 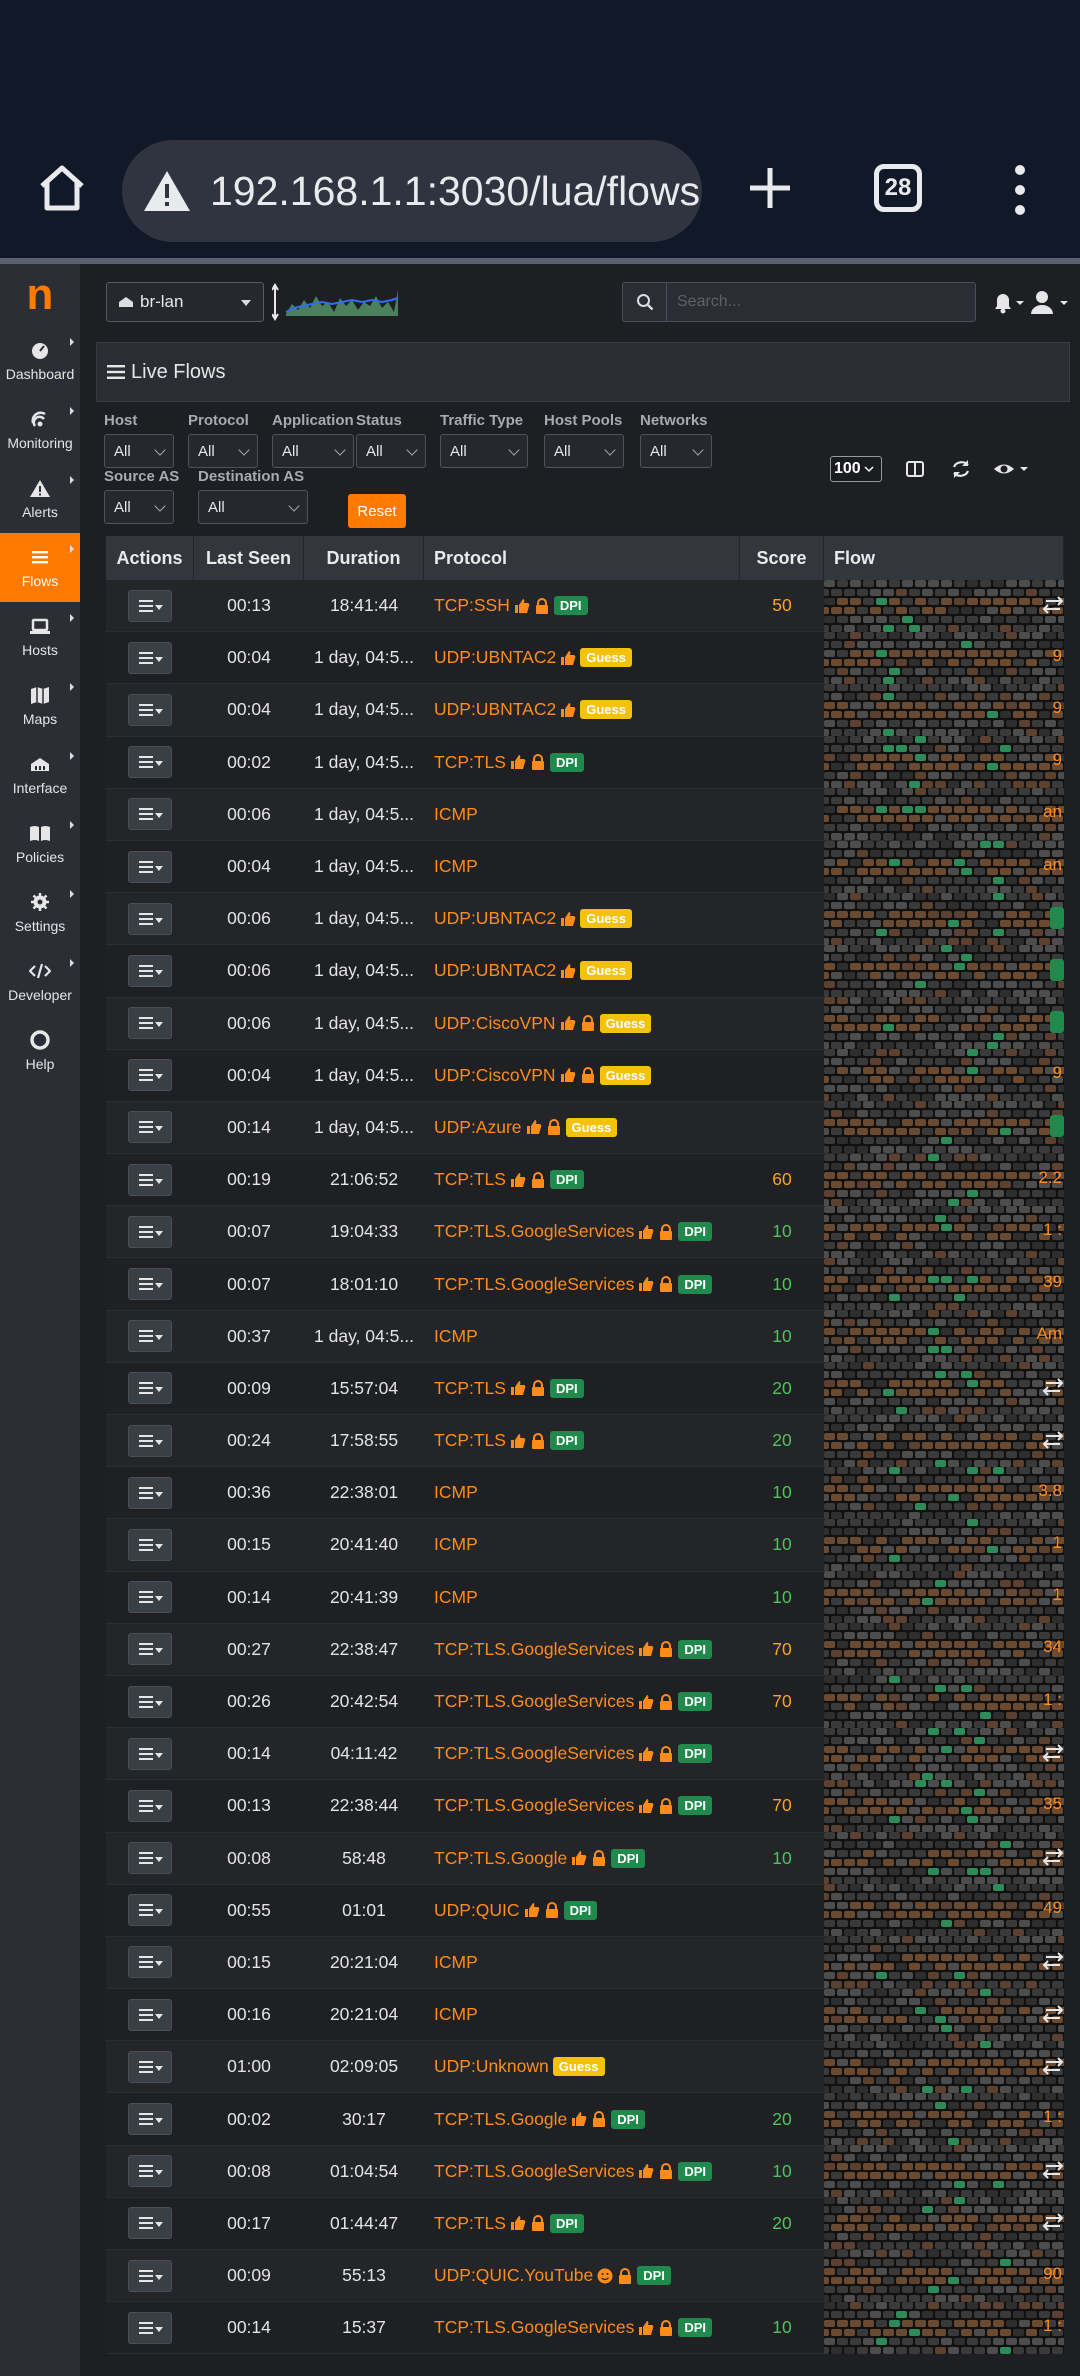 What do you see at coordinates (1050, 303) in the screenshot?
I see `user-icon` at bounding box center [1050, 303].